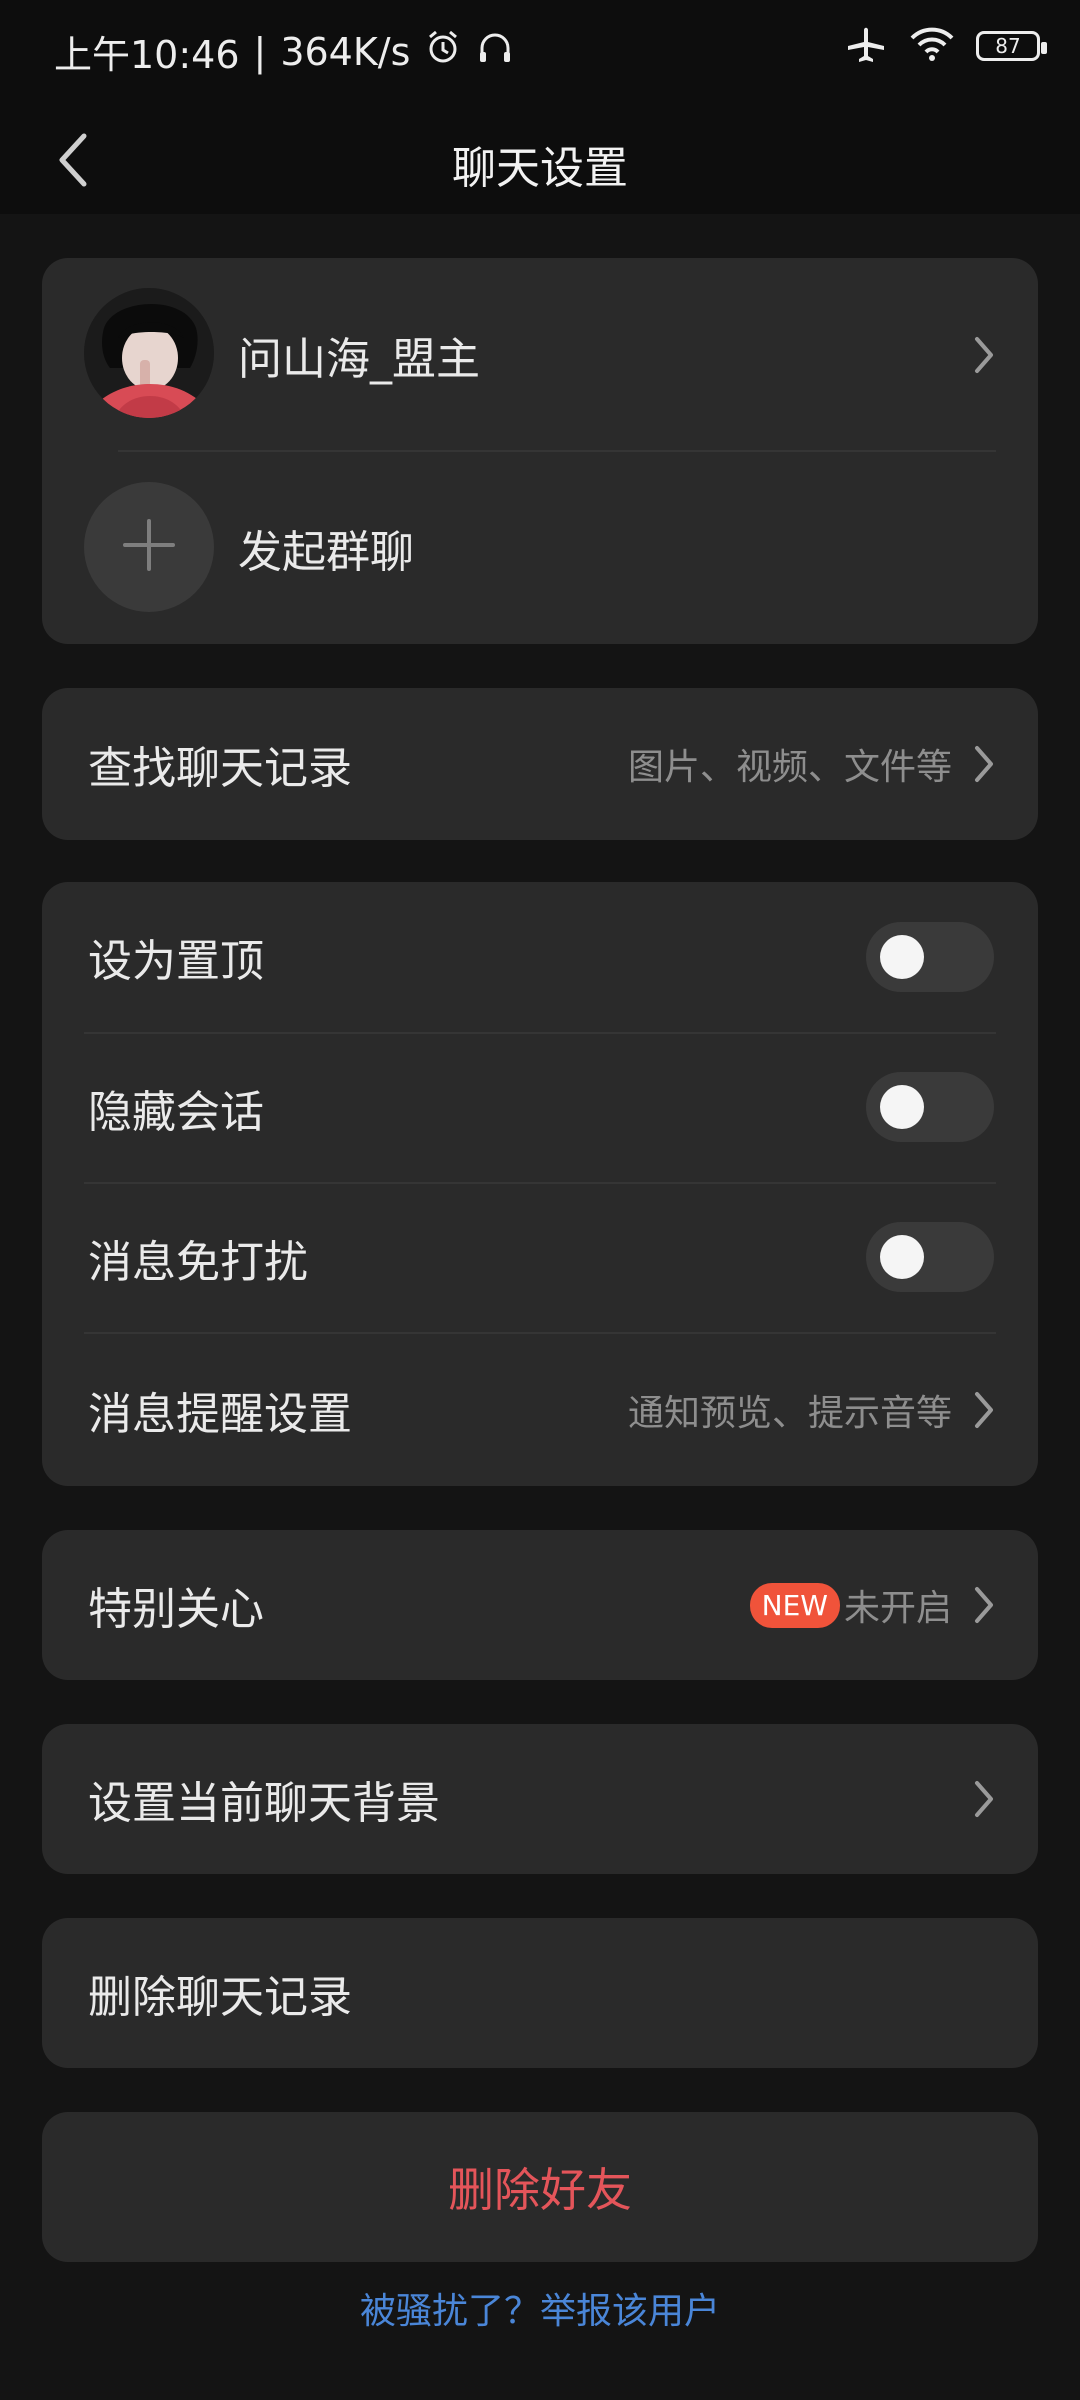 This screenshot has height=2400, width=1080. I want to click on hide-chat-row: 隐藏会话, so click(540, 1108).